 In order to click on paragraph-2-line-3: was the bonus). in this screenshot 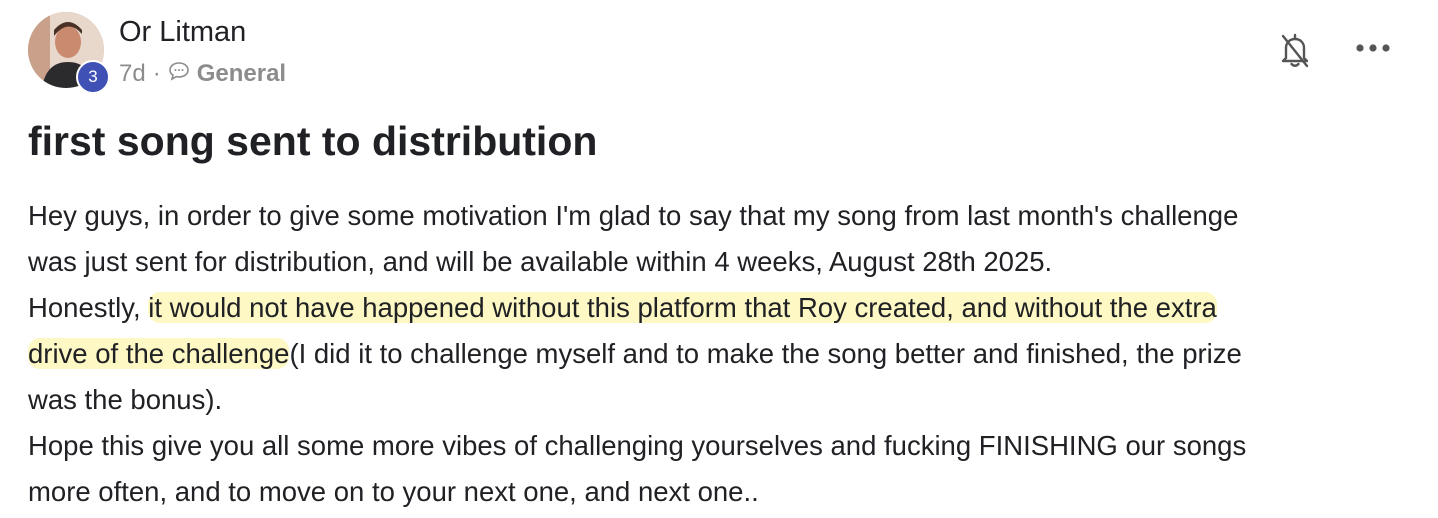, I will do `click(125, 399)`.